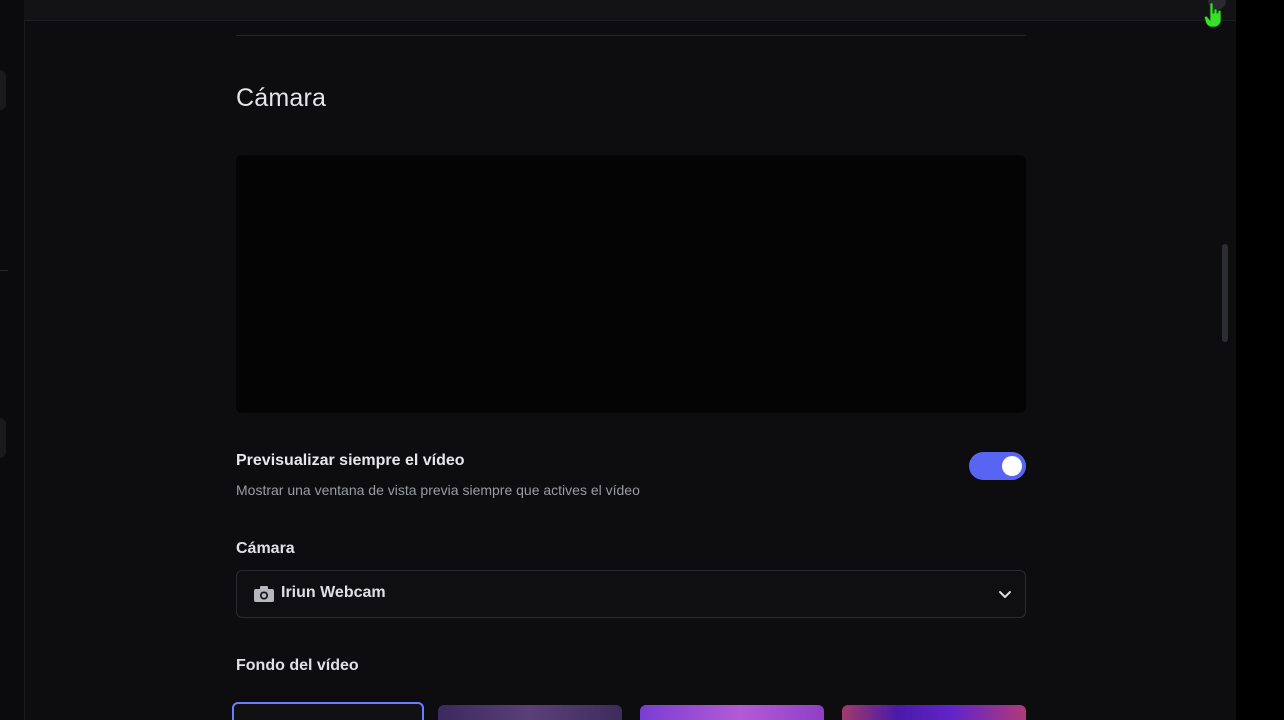 This screenshot has width=1284, height=720. Describe the element at coordinates (4, 270) in the screenshot. I see `rail-divider` at that location.